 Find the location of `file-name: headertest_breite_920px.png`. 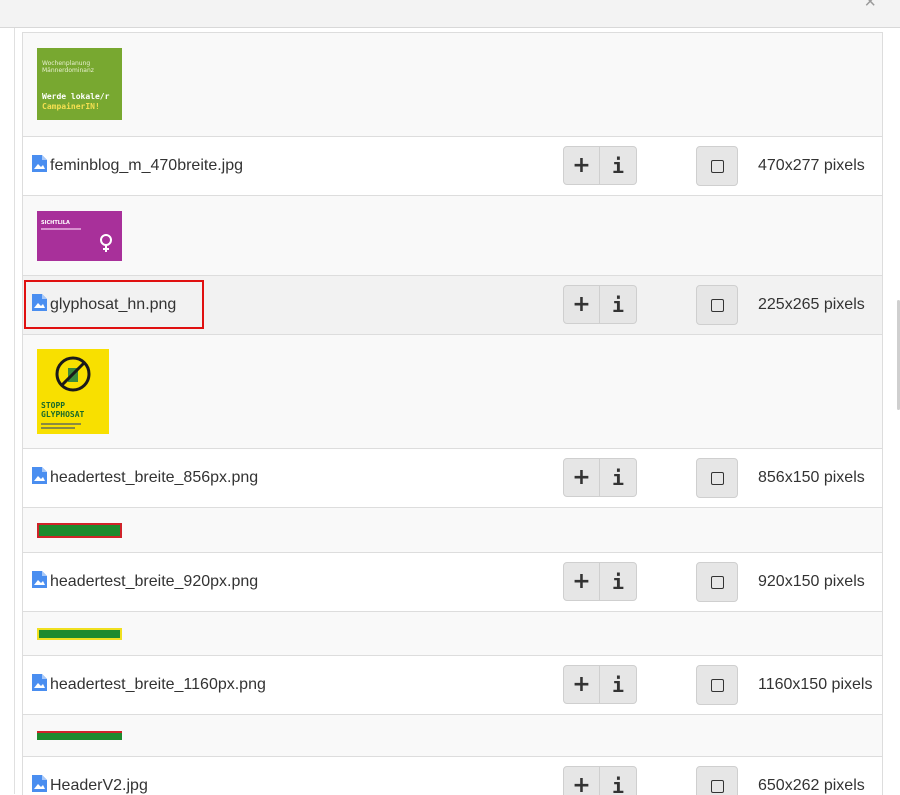

file-name: headertest_breite_920px.png is located at coordinates (145, 582).